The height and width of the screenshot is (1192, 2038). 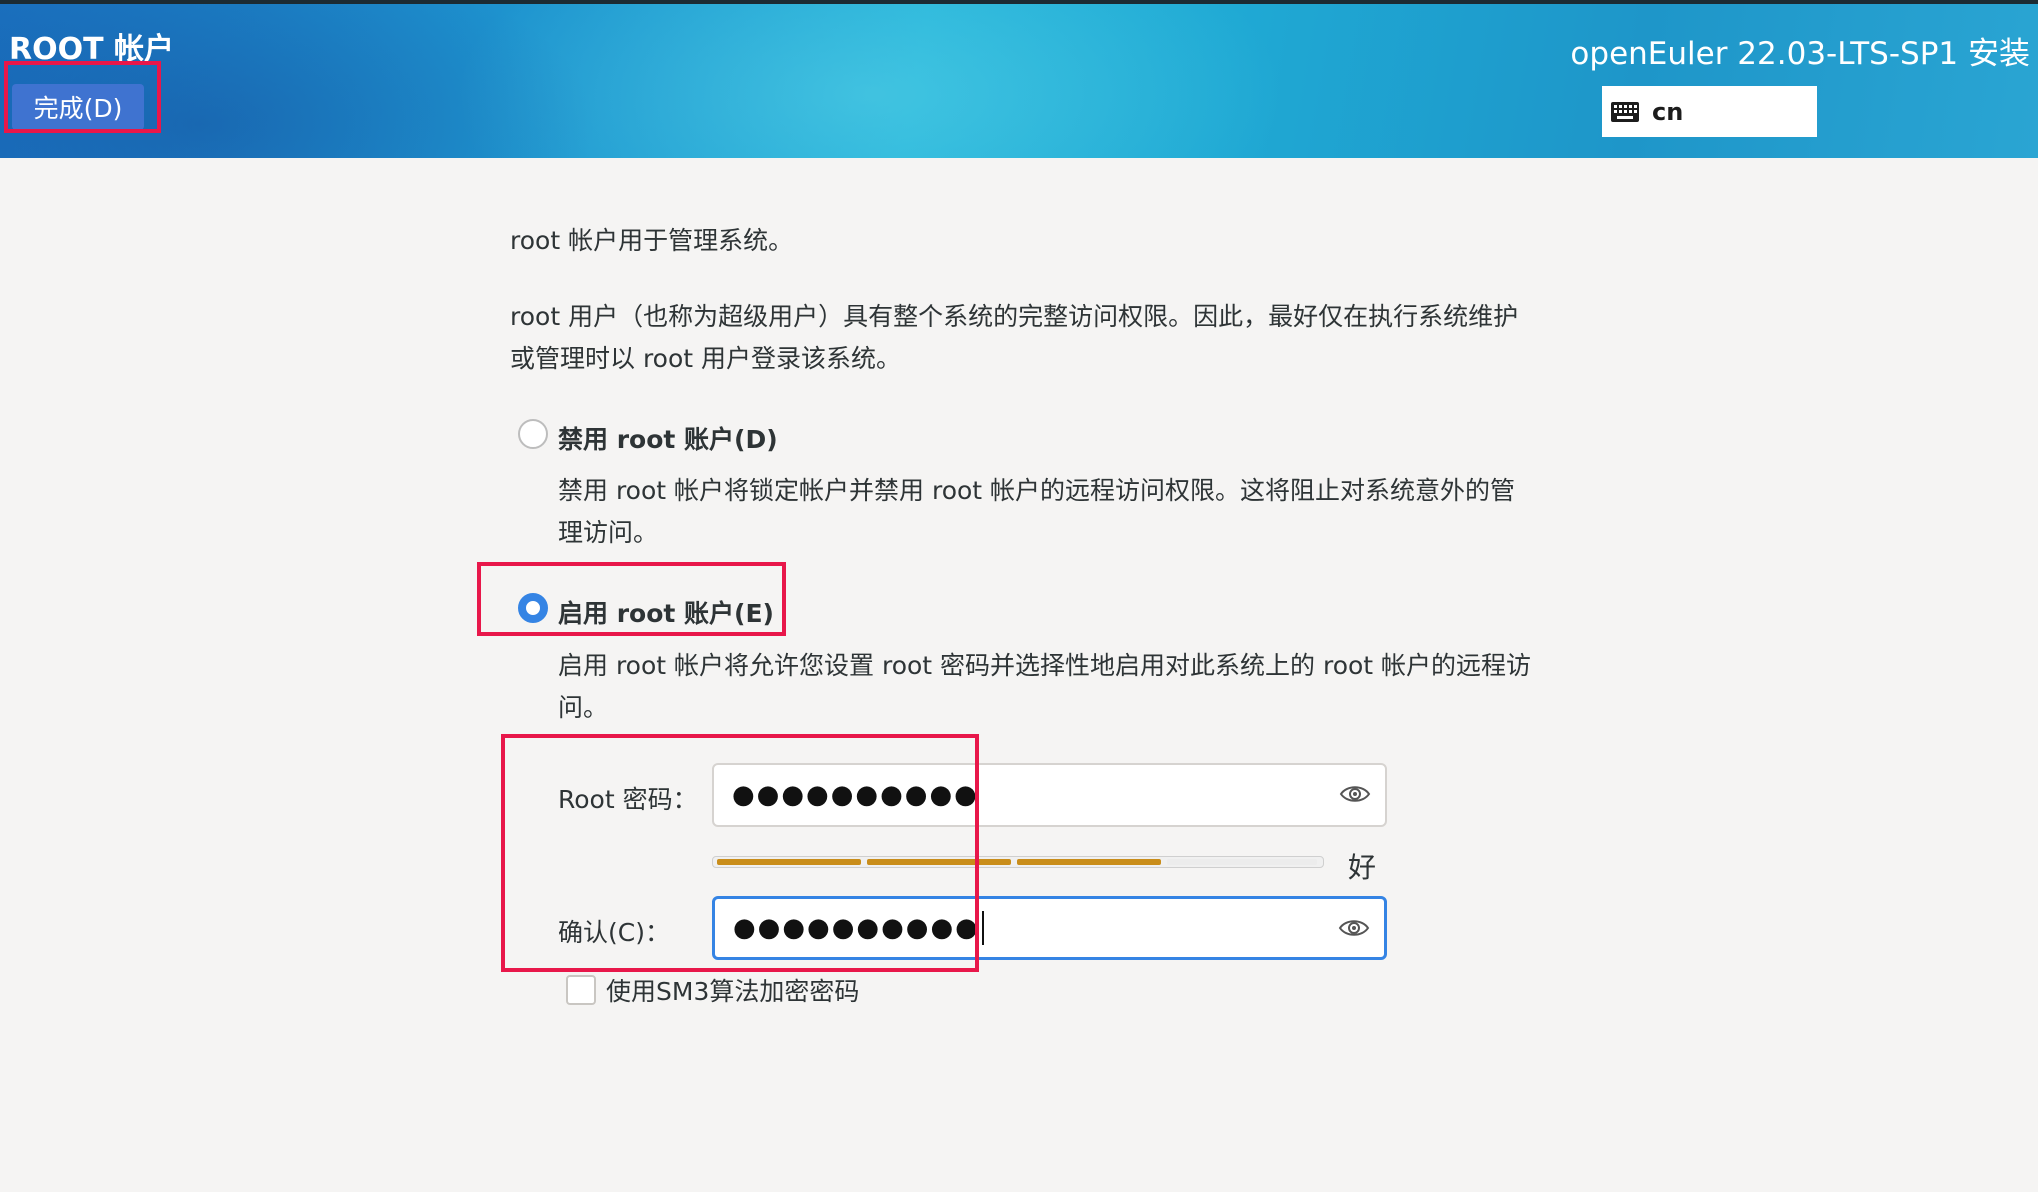 I want to click on keyboard-icon, so click(x=1625, y=111).